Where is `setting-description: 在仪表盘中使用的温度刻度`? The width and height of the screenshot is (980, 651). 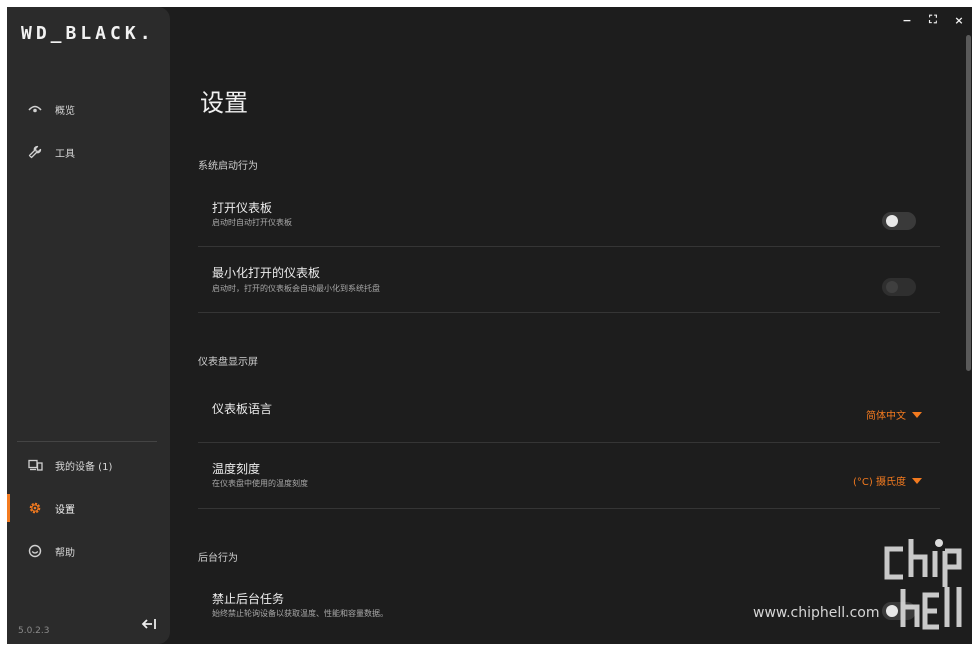
setting-description: 在仪表盘中使用的温度刻度 is located at coordinates (260, 483).